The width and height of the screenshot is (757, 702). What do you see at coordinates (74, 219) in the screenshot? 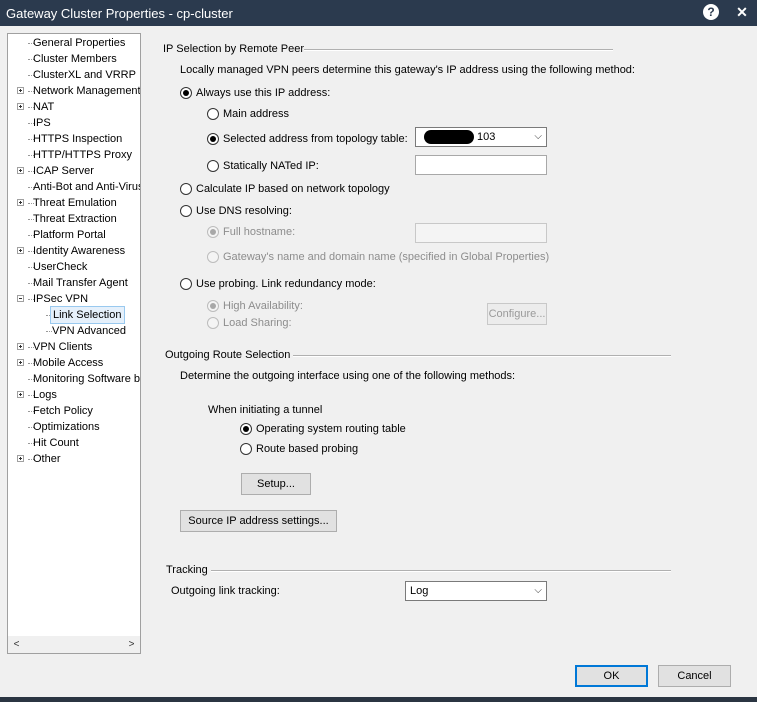
I see `tree-item: Threat Extraction` at bounding box center [74, 219].